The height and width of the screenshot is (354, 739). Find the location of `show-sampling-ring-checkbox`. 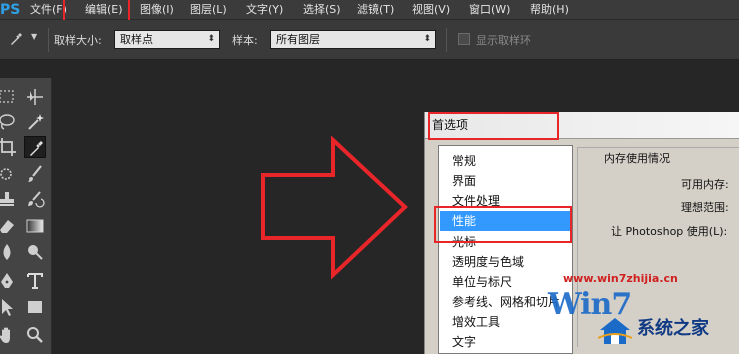

show-sampling-ring-checkbox is located at coordinates (464, 39).